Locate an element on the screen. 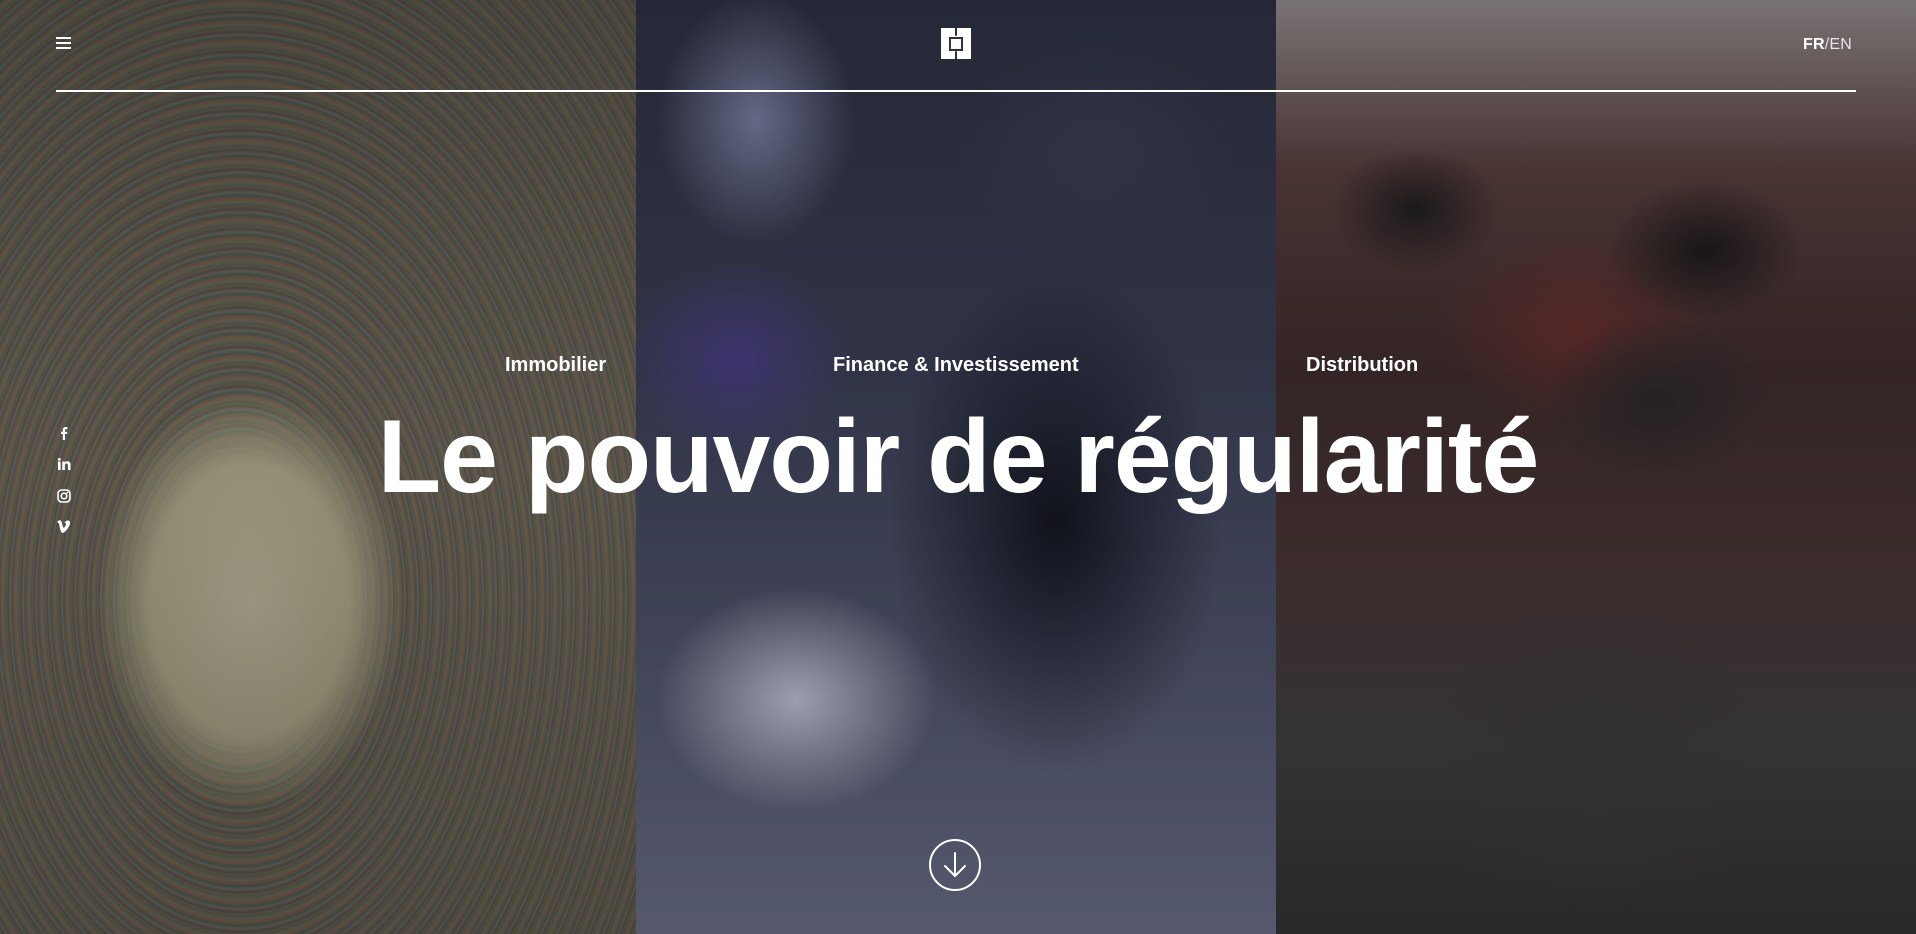  category-distribution: Distribution is located at coordinates (1362, 365).